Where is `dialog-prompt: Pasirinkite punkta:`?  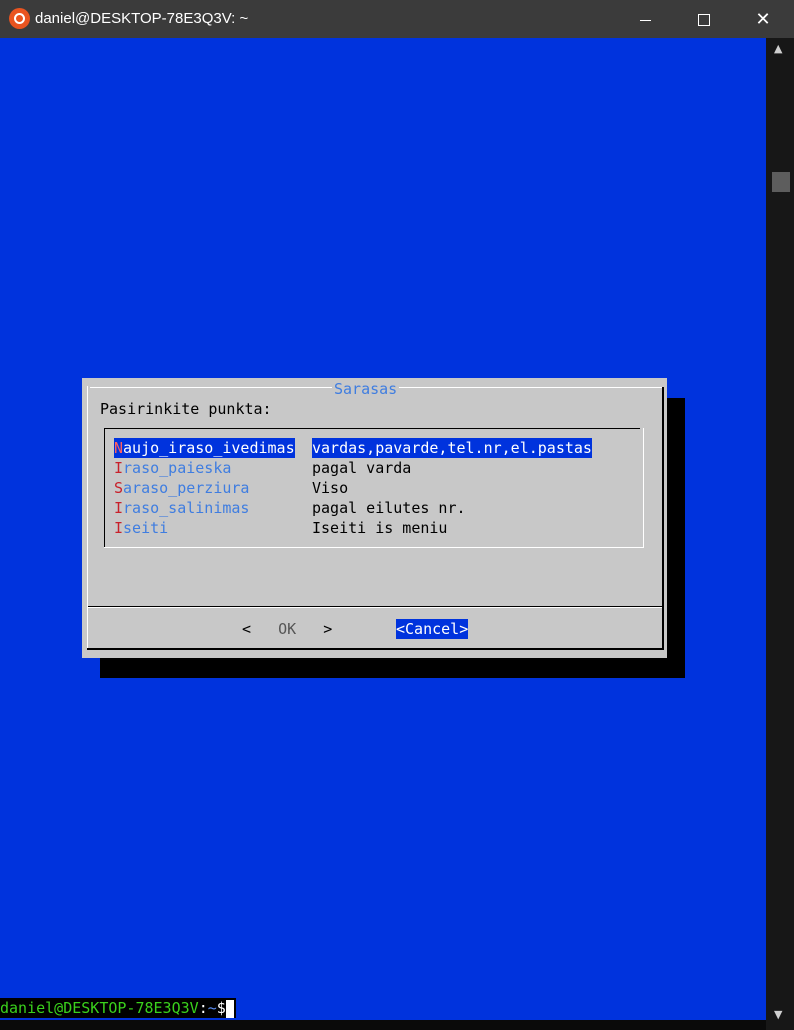
dialog-prompt: Pasirinkite punkta: is located at coordinates (186, 409).